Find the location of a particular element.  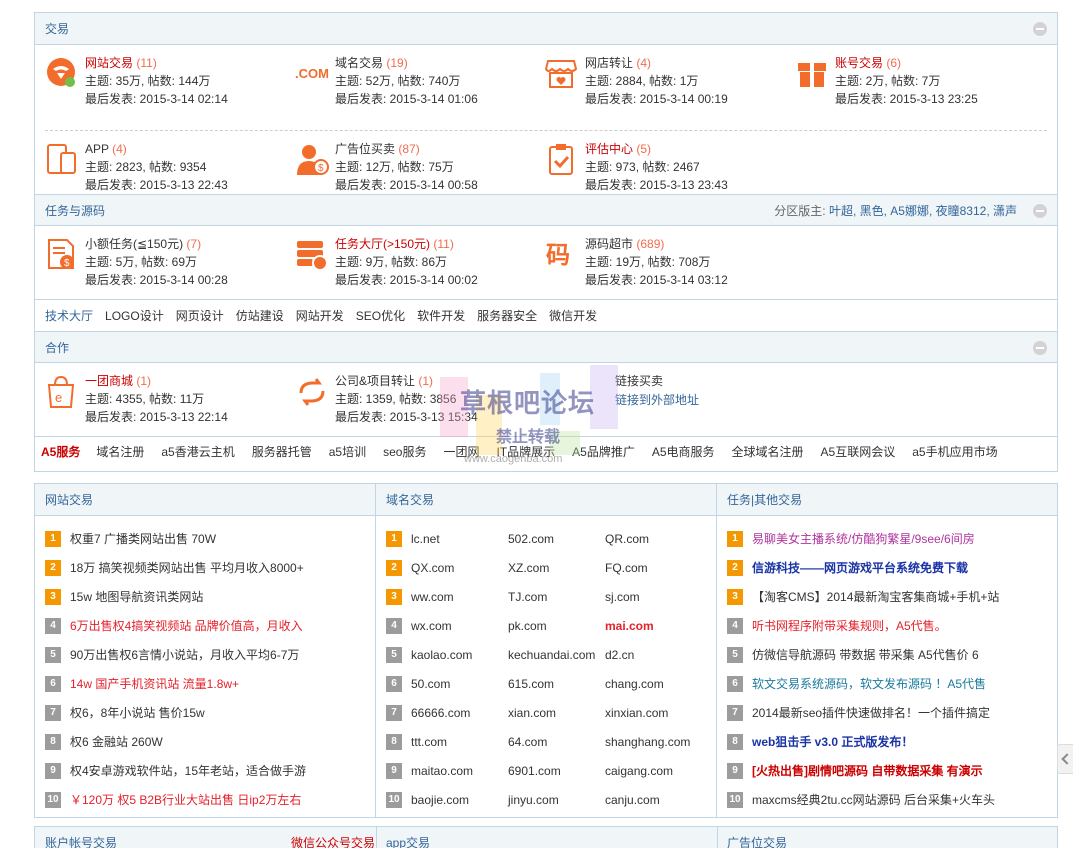

a5-link: A5互联网会议 is located at coordinates (858, 452).